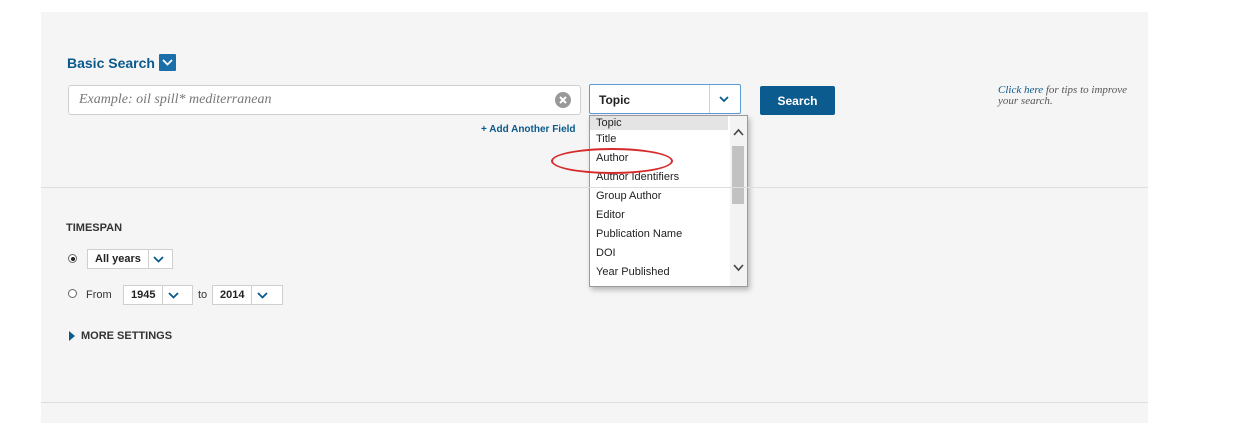  What do you see at coordinates (738, 132) in the screenshot?
I see `chevron-up-icon` at bounding box center [738, 132].